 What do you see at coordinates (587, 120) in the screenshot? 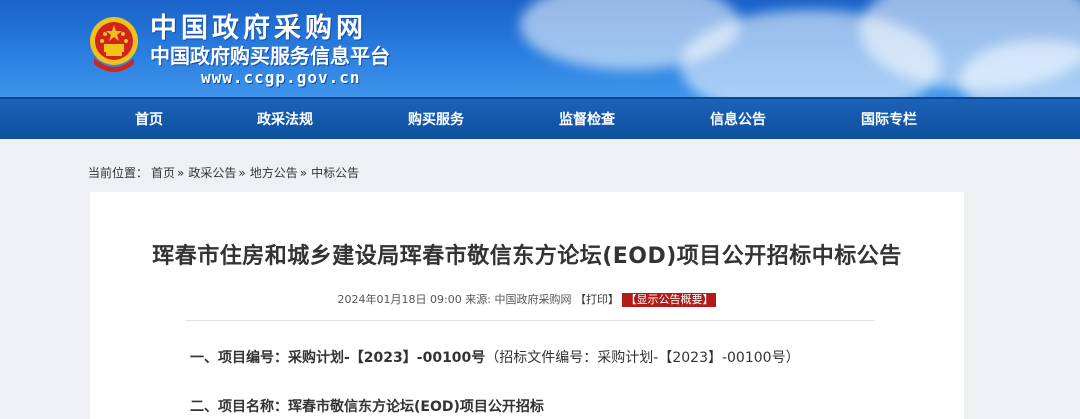
I see `nav-item-supervision: 监督检查` at bounding box center [587, 120].